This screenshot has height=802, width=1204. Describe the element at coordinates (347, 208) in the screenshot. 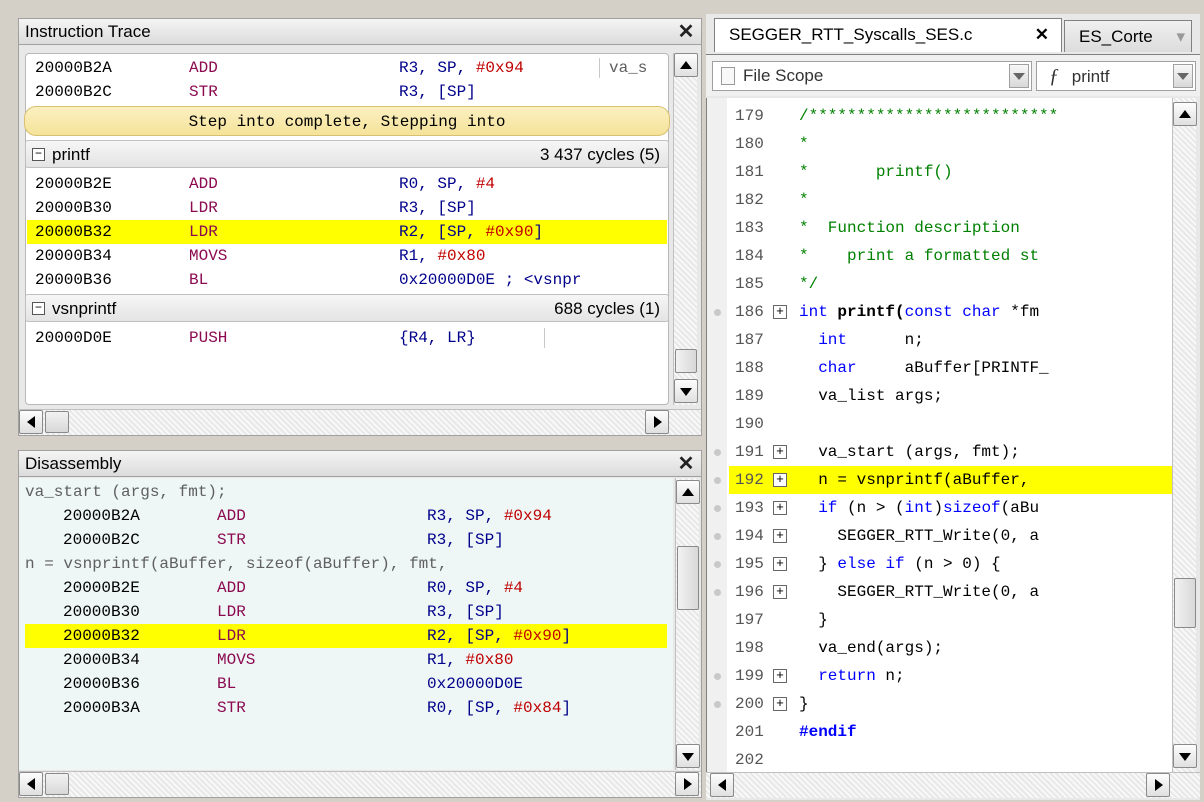

I see `trace-row: 20000B30 LDR R3, [SP]` at that location.